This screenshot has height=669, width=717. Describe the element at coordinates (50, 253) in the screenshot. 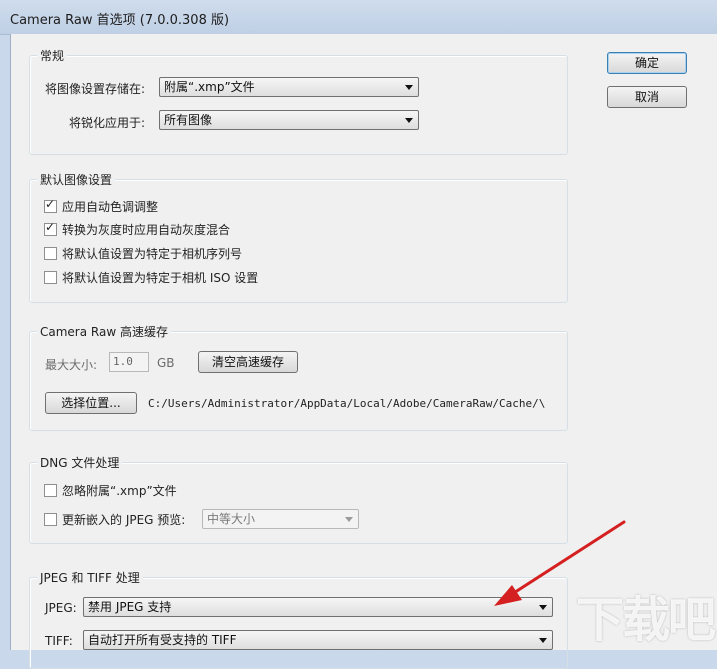

I see `serial-default-checkbox` at that location.